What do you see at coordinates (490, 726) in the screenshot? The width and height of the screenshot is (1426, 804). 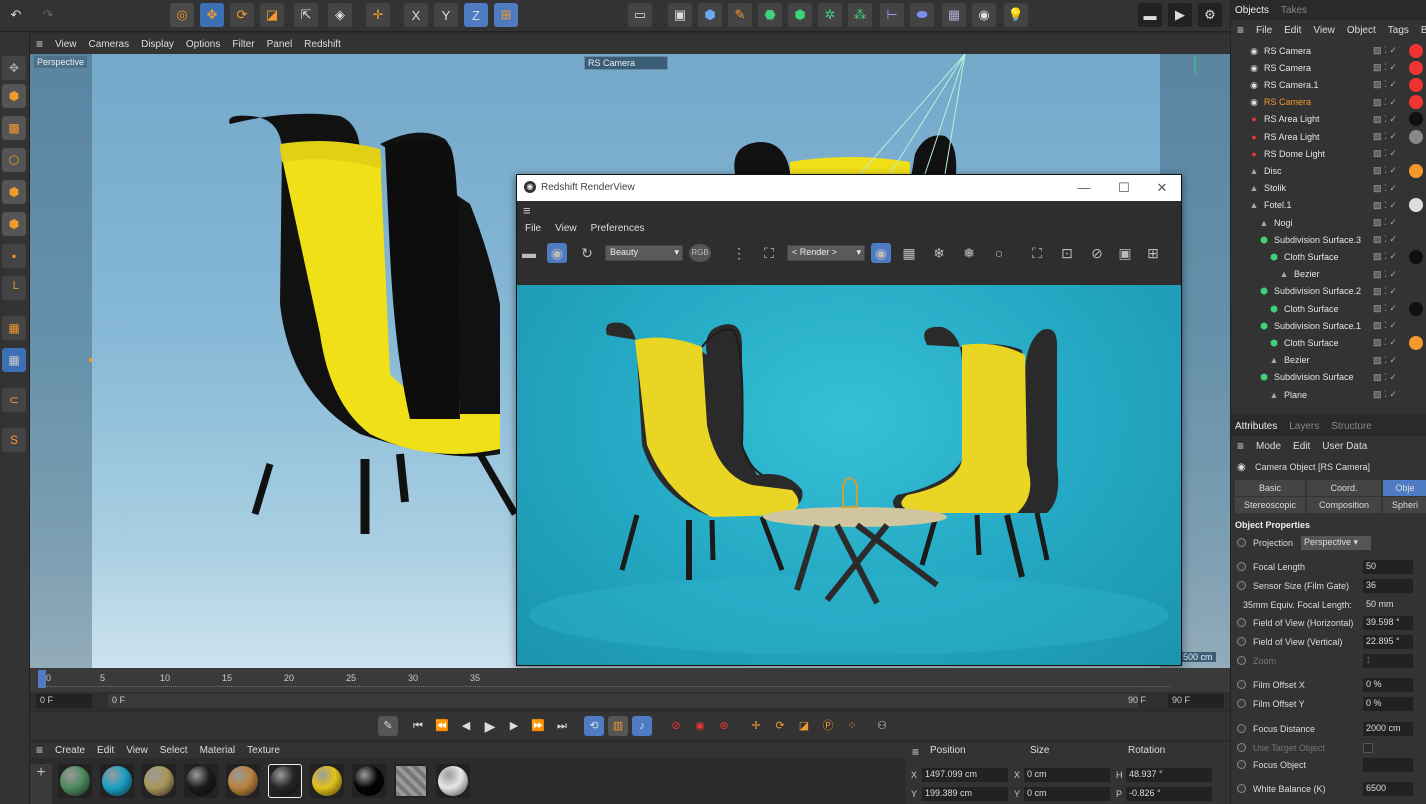 I see `play-icon: ▶` at bounding box center [490, 726].